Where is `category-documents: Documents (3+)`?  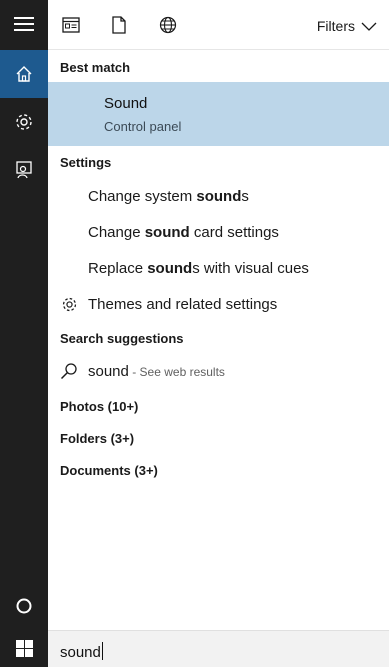
category-documents: Documents (3+) is located at coordinates (109, 470).